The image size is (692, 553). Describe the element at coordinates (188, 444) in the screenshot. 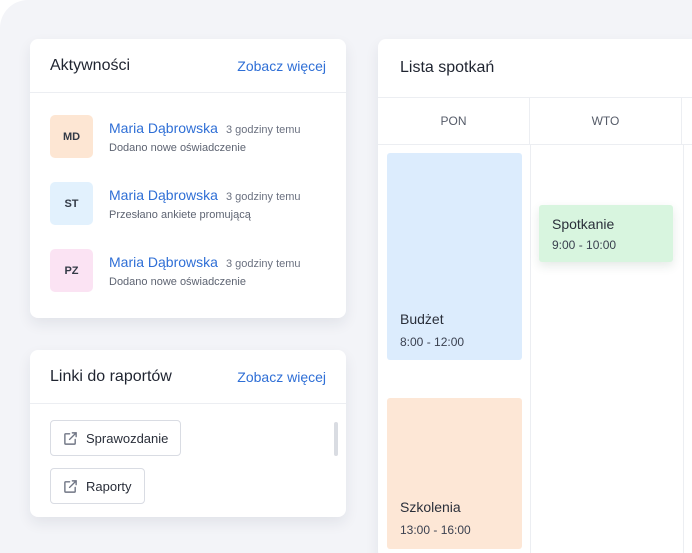

I see `report-row: Sprawozdanie` at that location.